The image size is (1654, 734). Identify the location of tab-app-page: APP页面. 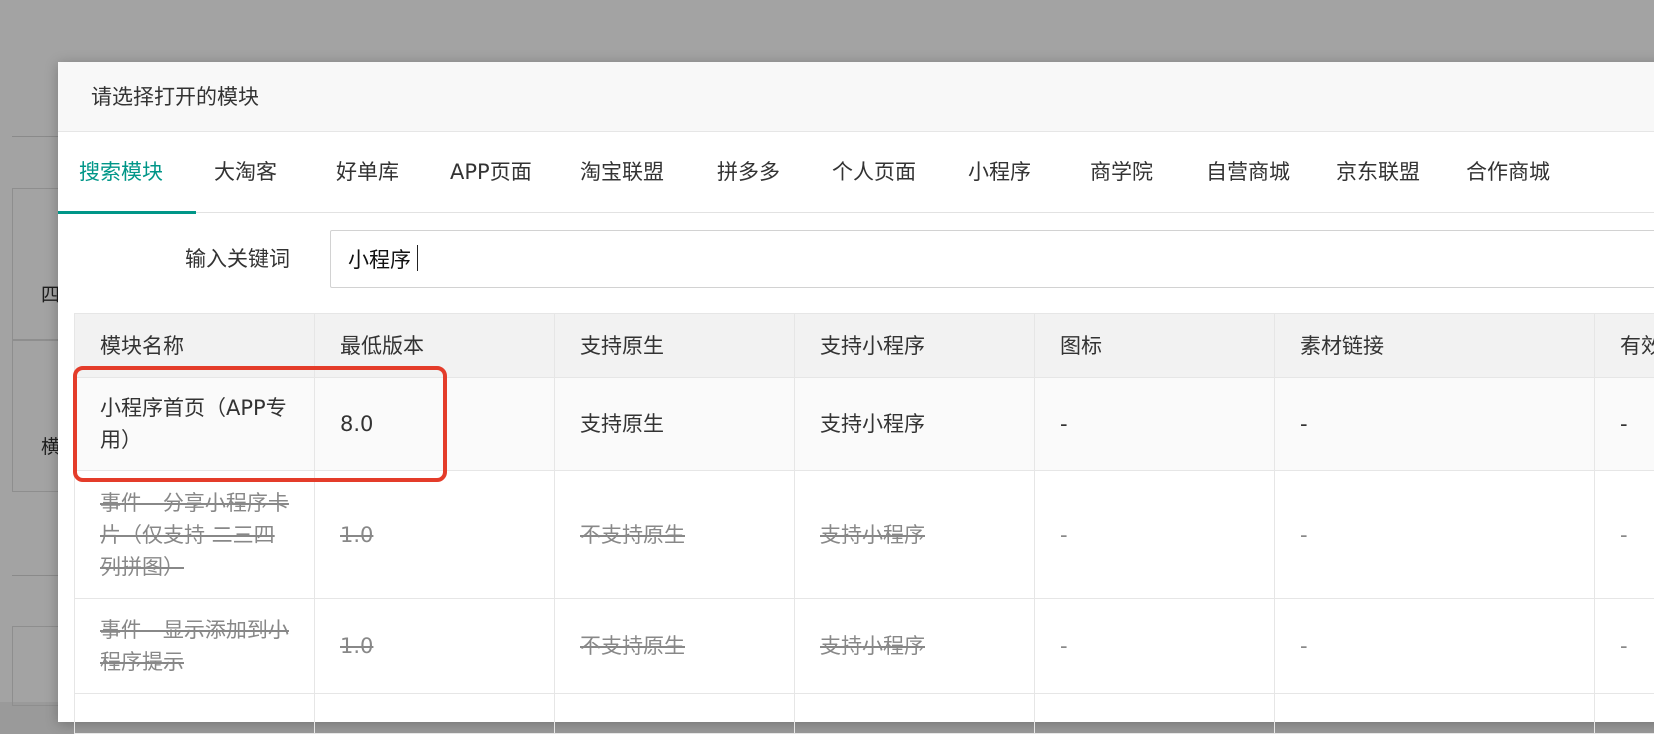
(491, 172).